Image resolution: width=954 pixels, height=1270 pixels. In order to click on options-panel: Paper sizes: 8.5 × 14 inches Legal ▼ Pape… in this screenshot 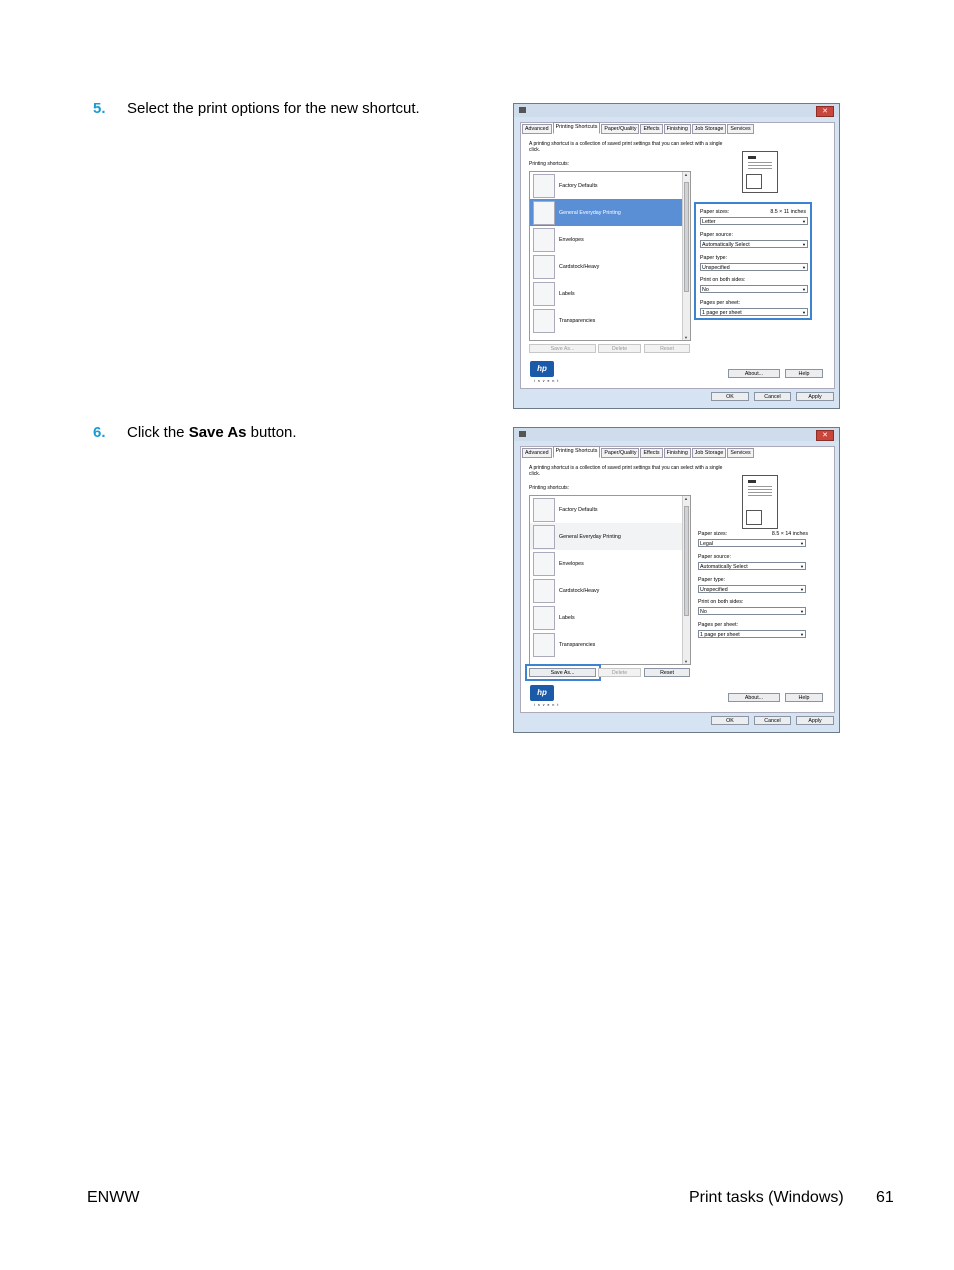, I will do `click(753, 585)`.